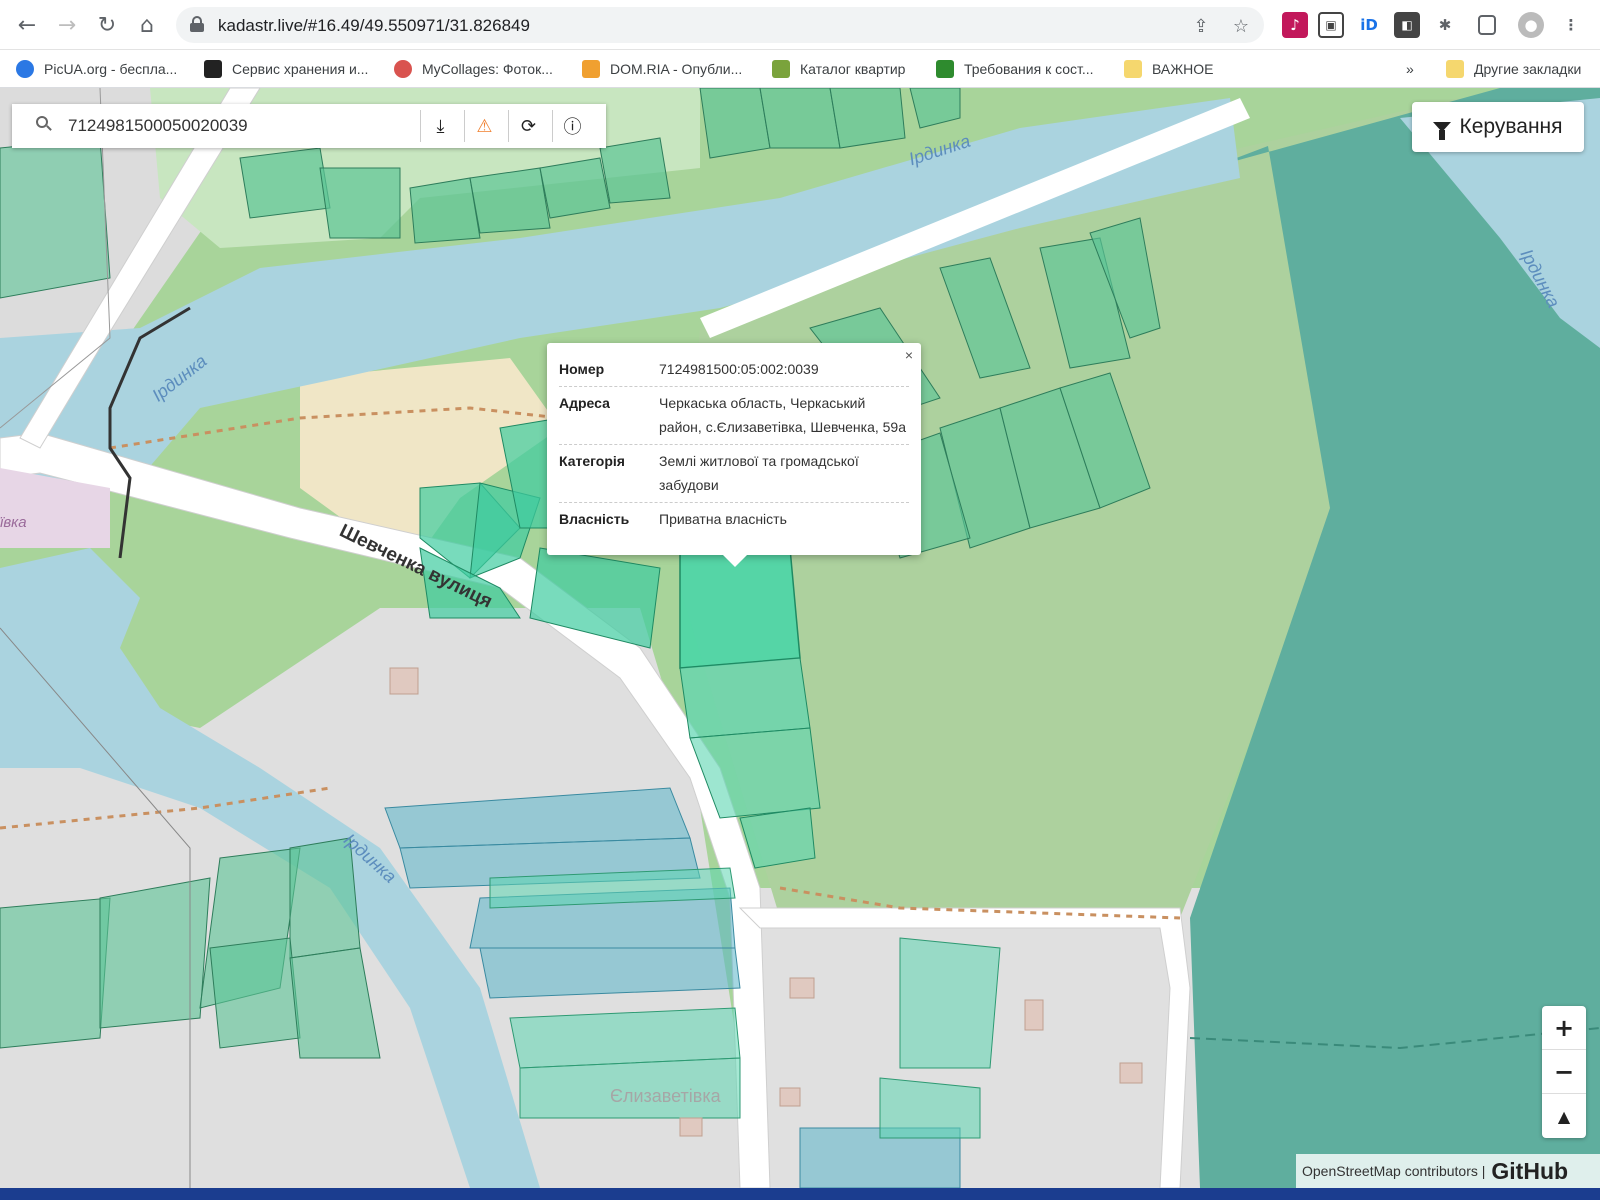 This screenshot has height=1200, width=1600. Describe the element at coordinates (528, 126) in the screenshot. I see `refresh-icon: ⟳` at that location.